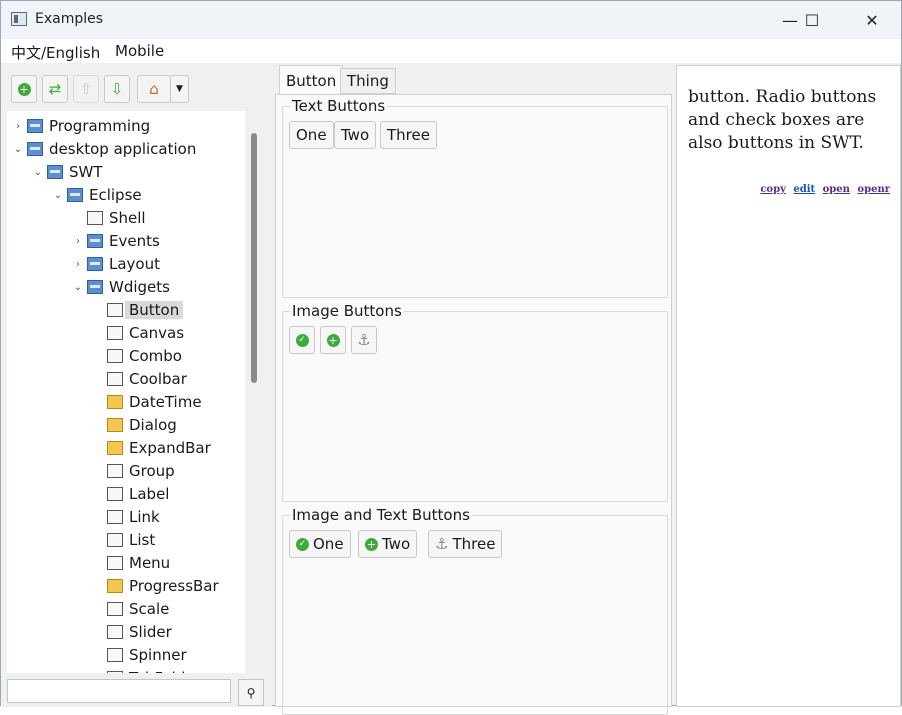  I want to click on tree-node: › Programming, so click(80, 126).